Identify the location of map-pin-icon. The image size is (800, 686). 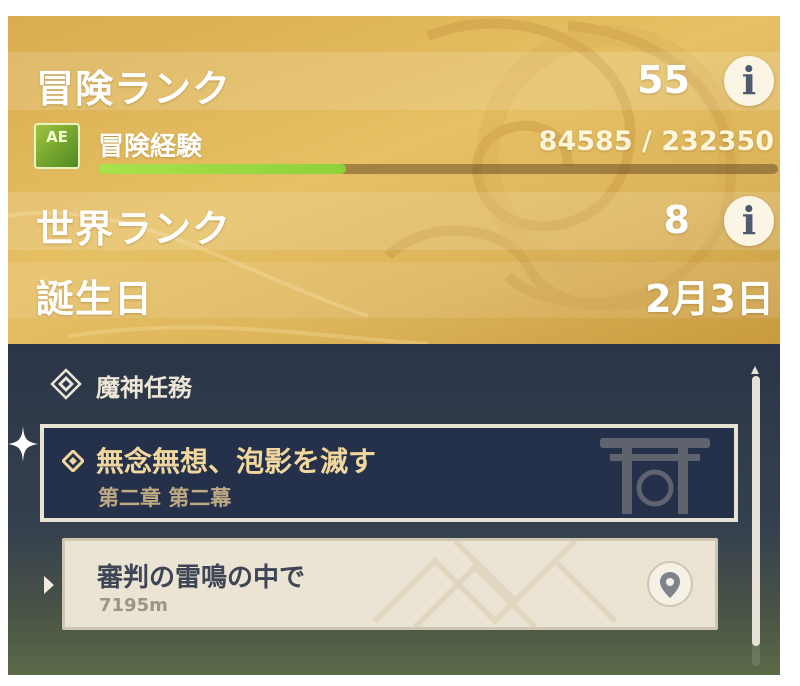
(670, 585).